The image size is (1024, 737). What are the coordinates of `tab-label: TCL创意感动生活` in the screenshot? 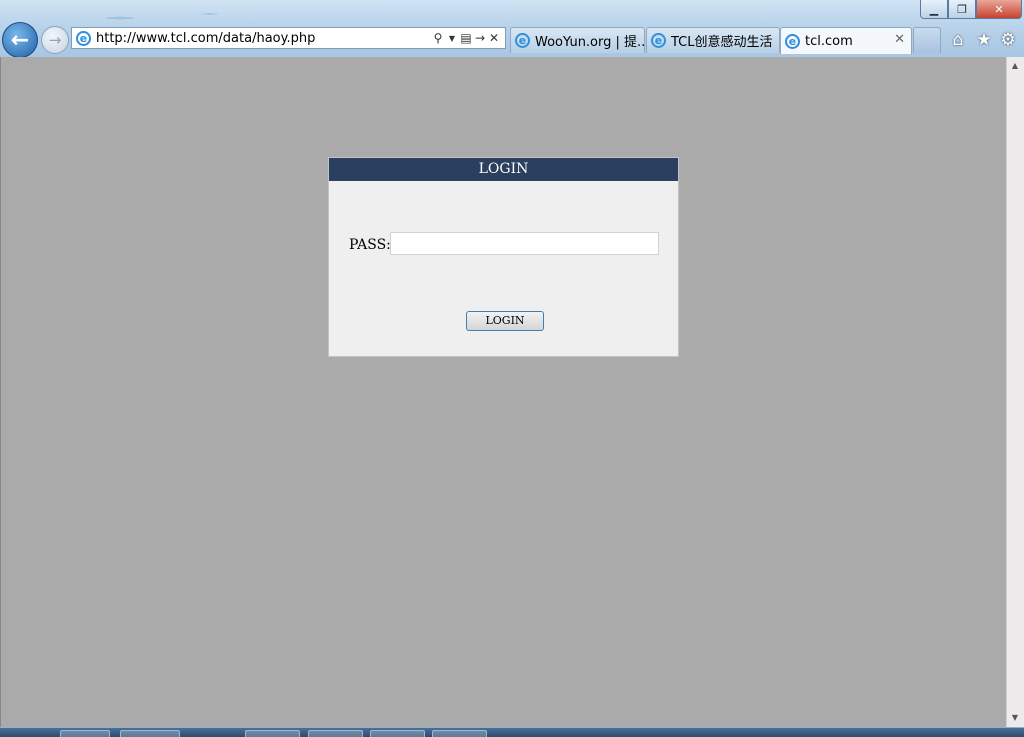 It's located at (722, 42).